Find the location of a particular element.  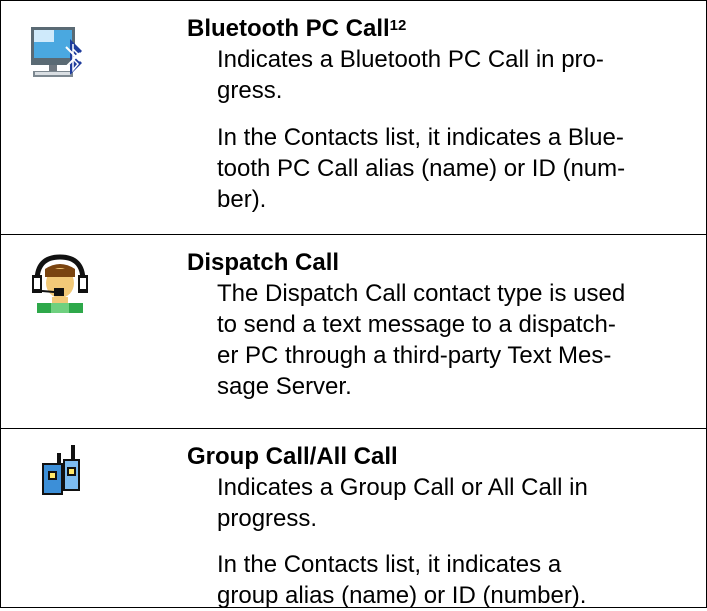

group-call-icon is located at coordinates (61, 470).